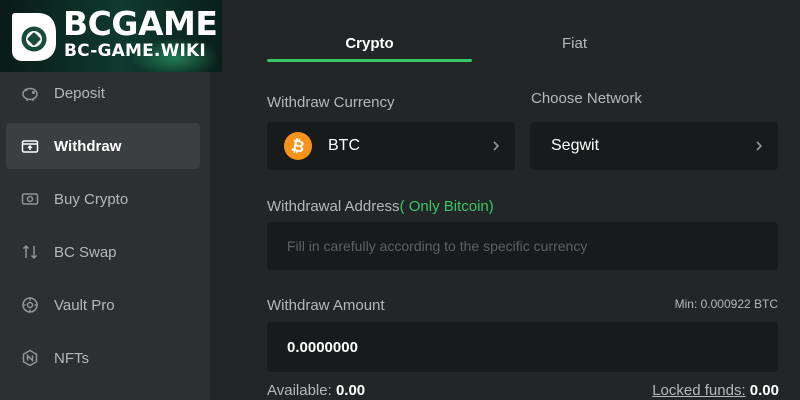 The image size is (800, 400). I want to click on sidebar-item-deposit: Deposit, so click(103, 93).